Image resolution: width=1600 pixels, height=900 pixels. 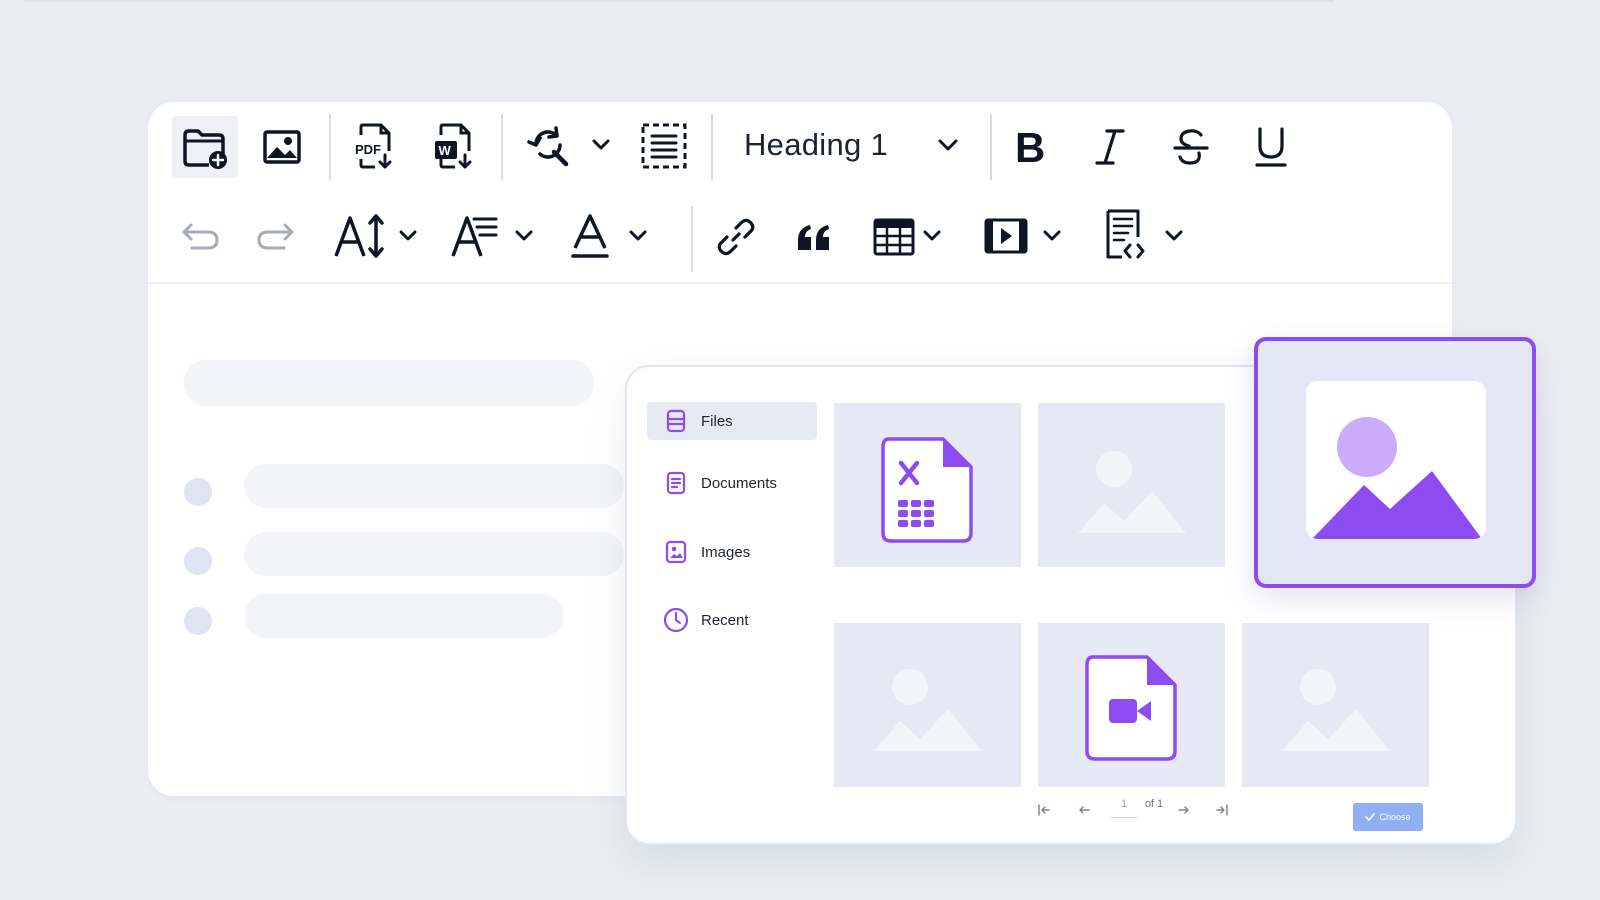 I want to click on video-dropdown, so click(x=1052, y=236).